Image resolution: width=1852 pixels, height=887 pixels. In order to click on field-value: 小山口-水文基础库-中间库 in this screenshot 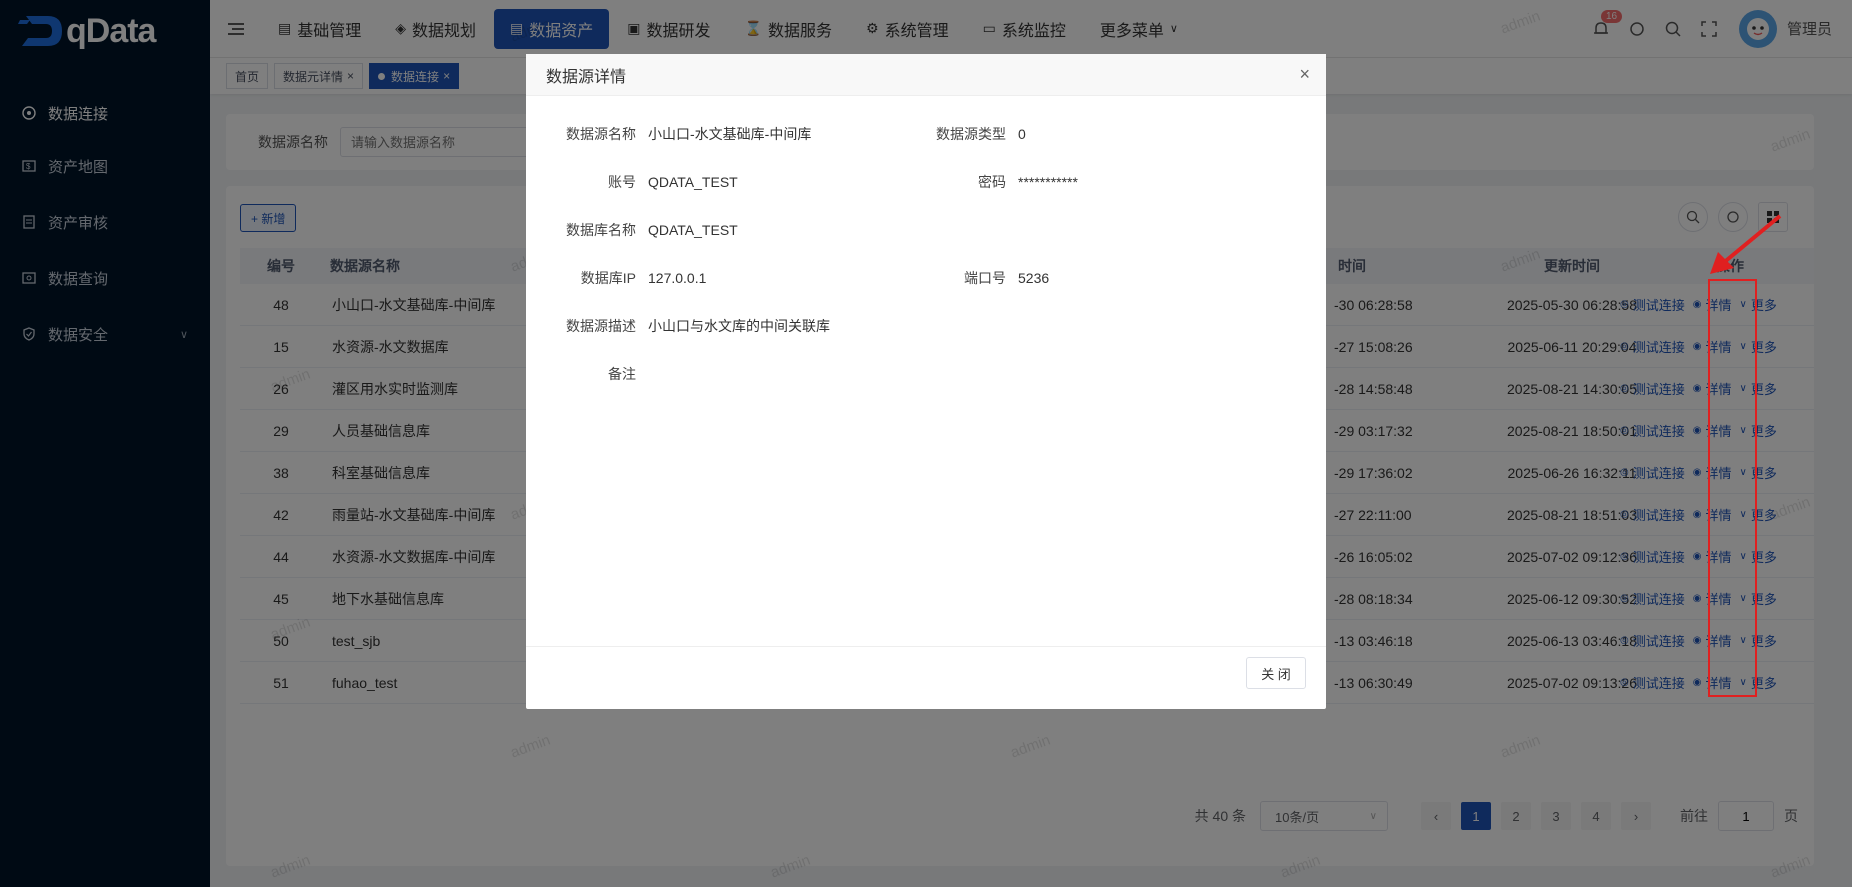, I will do `click(730, 134)`.